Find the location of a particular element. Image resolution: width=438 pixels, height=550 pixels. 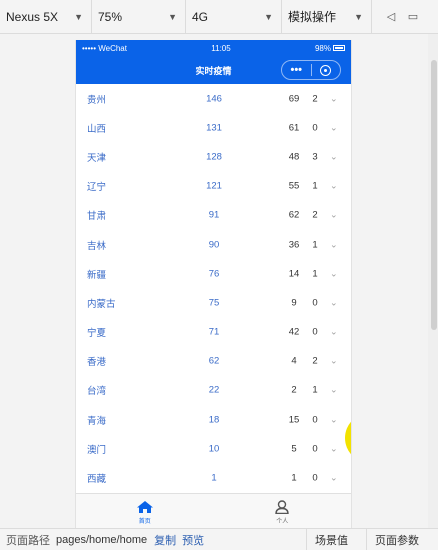

window-icon: ▭ is located at coordinates (413, 17).